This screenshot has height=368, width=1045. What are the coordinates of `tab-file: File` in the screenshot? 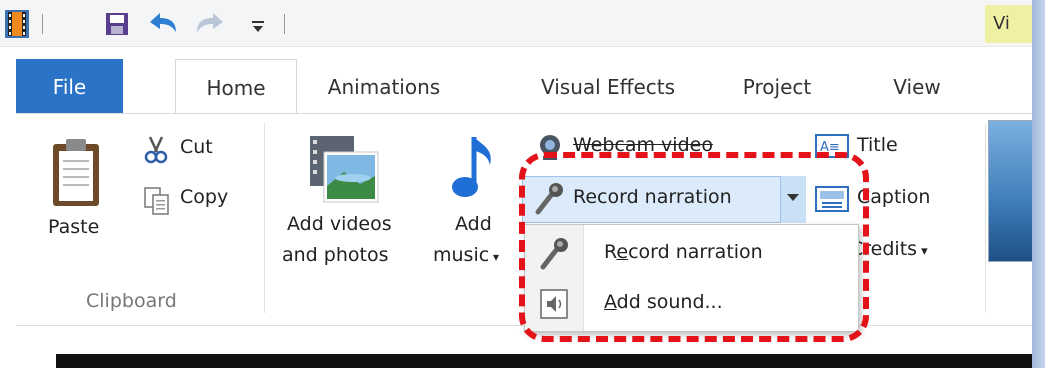 It's located at (69, 86).